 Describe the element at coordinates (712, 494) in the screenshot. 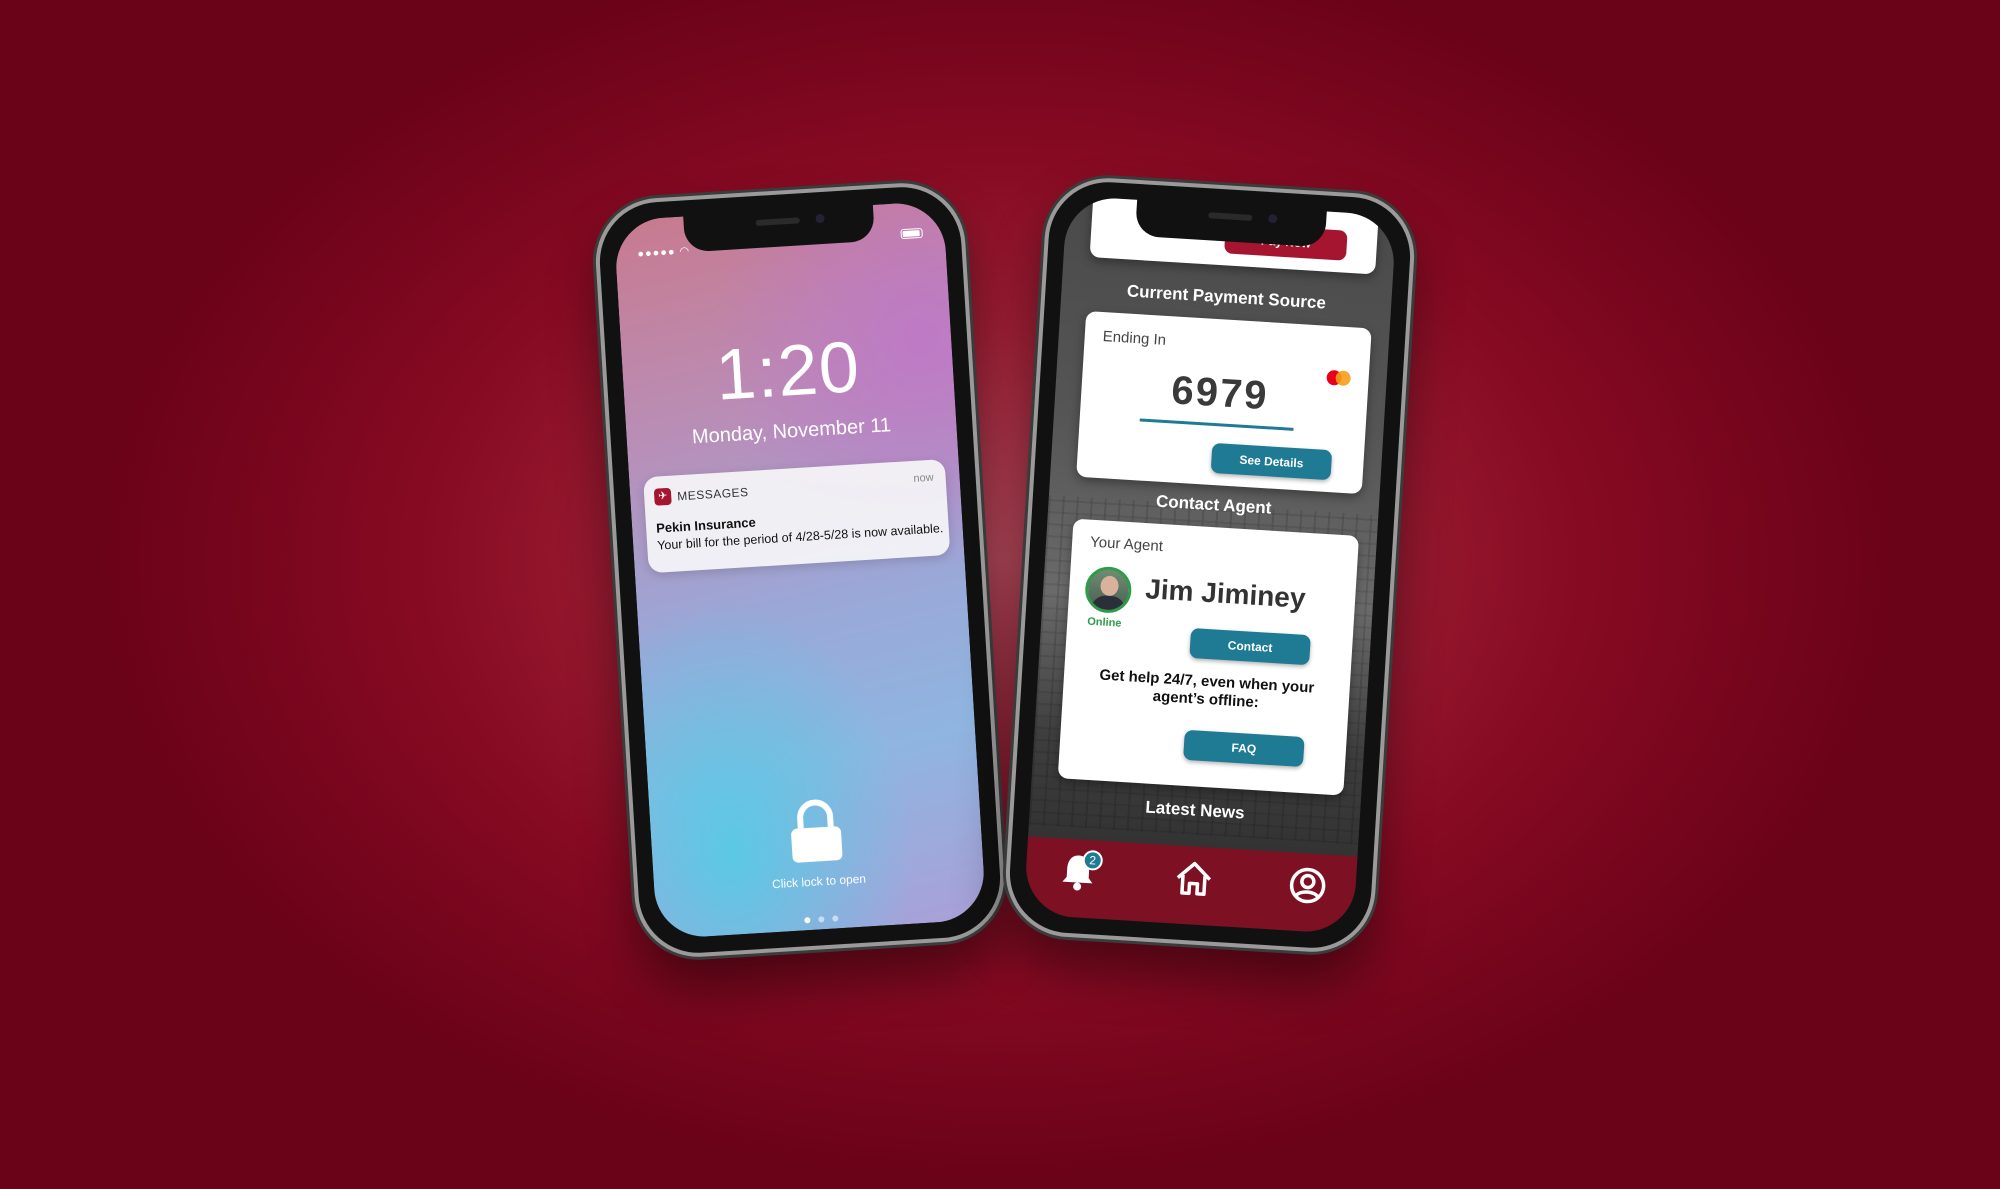

I see `notification-app-name: MESSAGES` at that location.